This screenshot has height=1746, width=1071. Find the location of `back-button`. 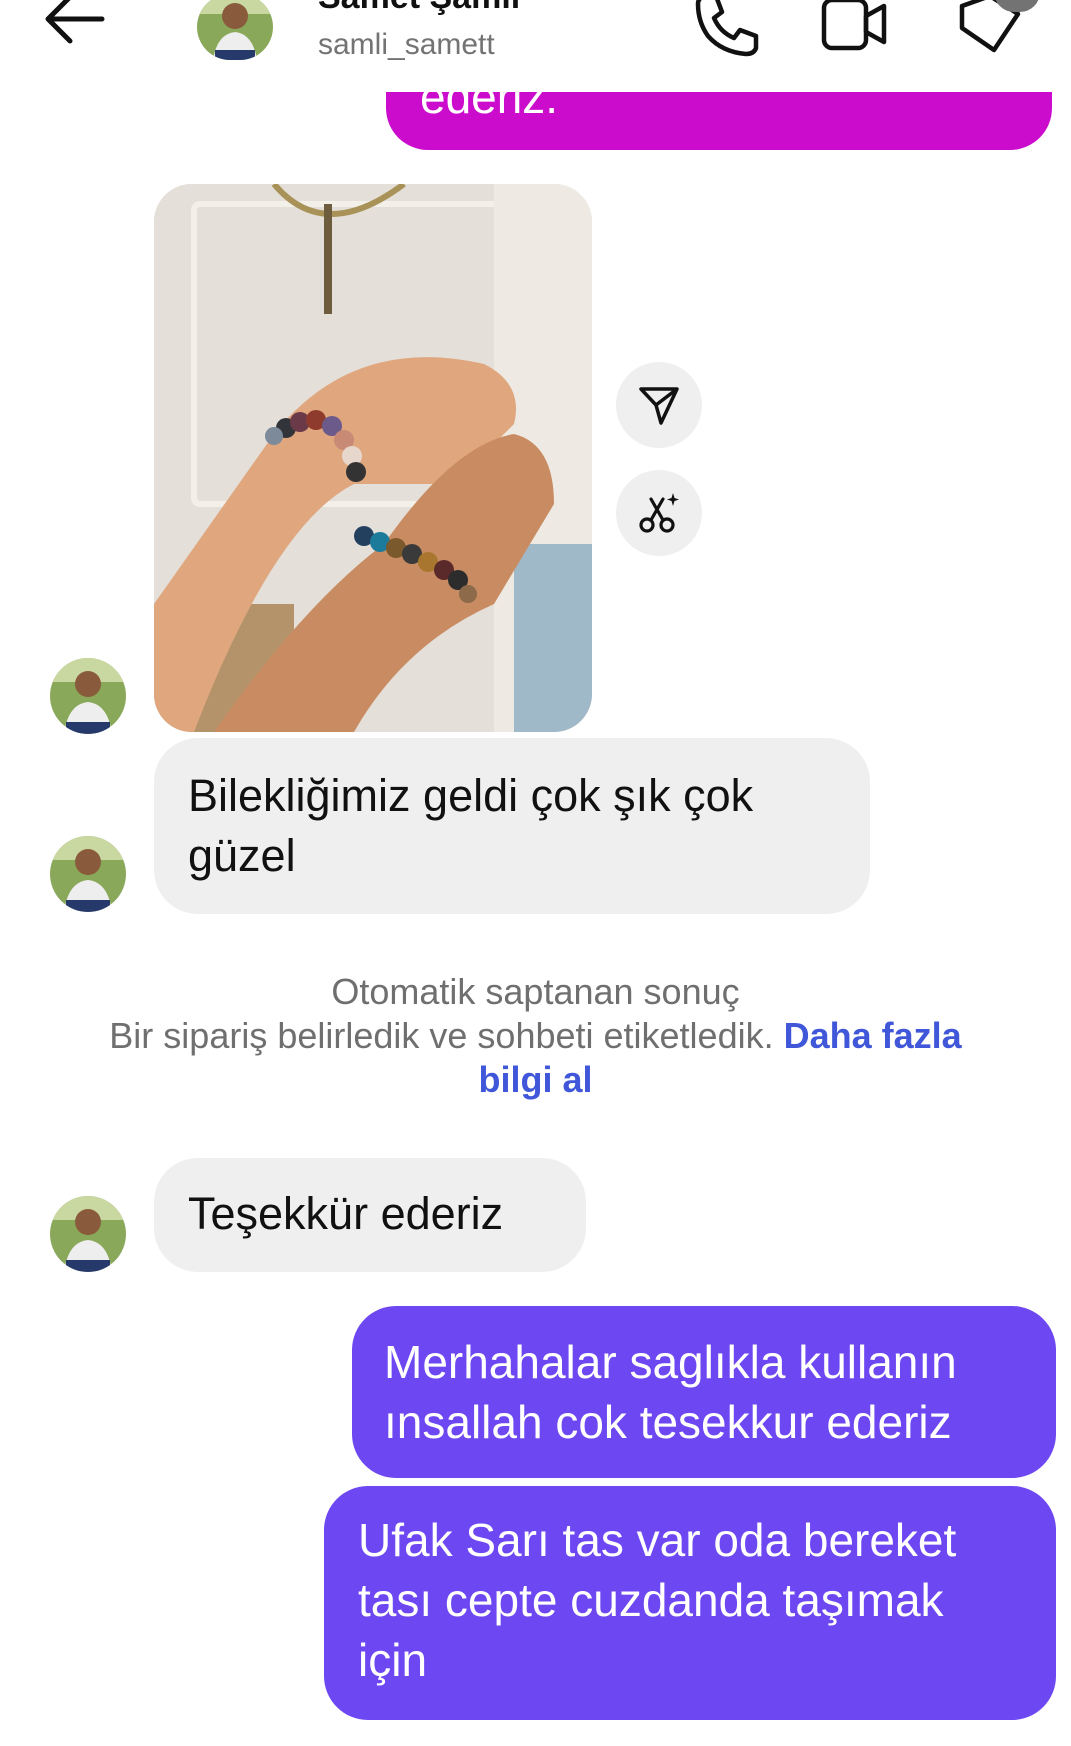

back-button is located at coordinates (75, 25).